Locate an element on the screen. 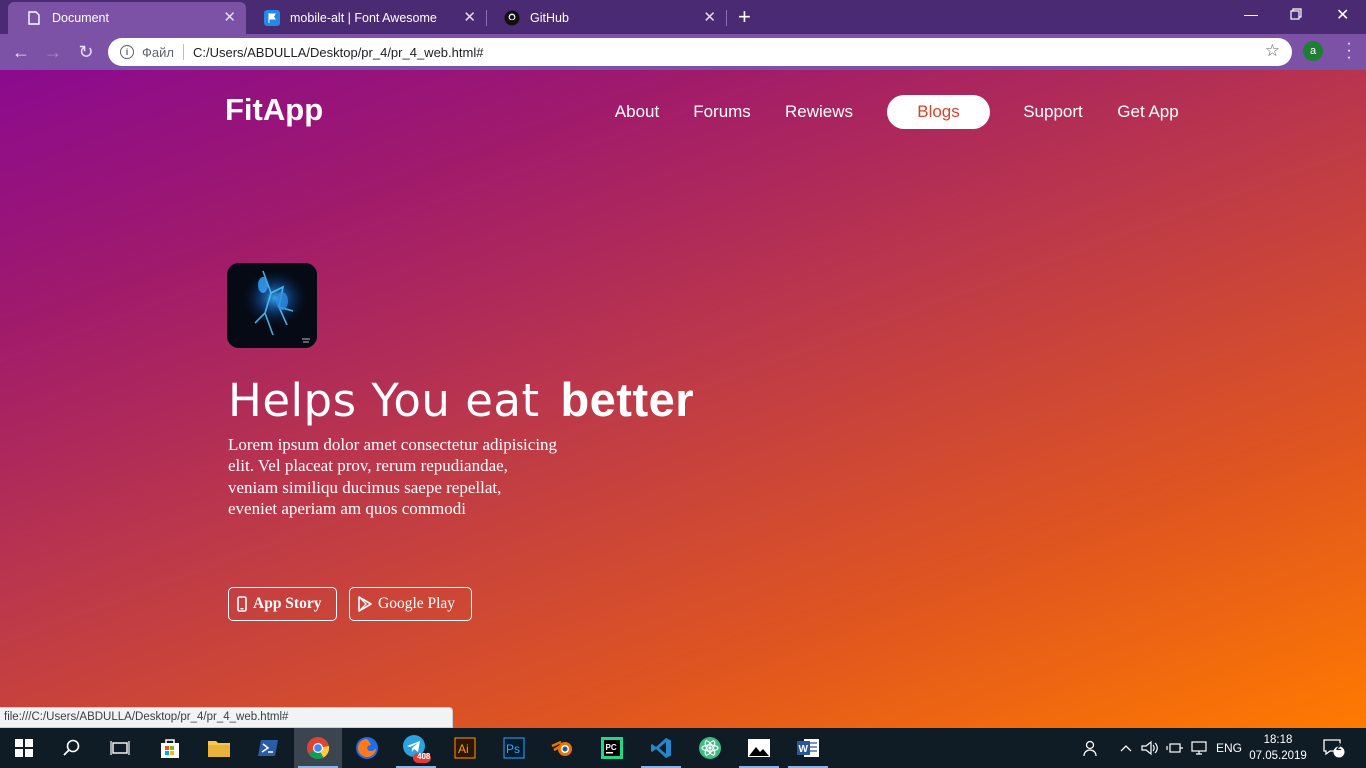 The image size is (1366, 768). headline-light: Helps You eat is located at coordinates (384, 400).